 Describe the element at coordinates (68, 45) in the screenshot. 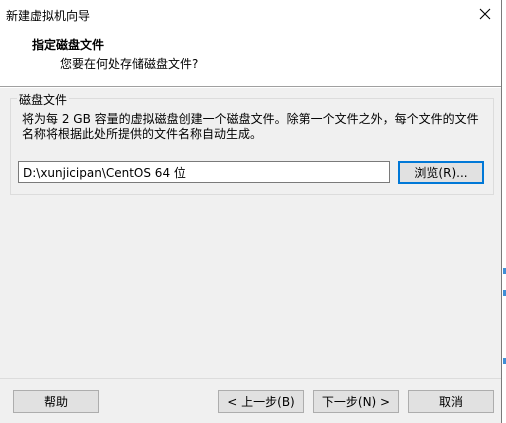

I see `page-title: 指定磁盘文件` at that location.